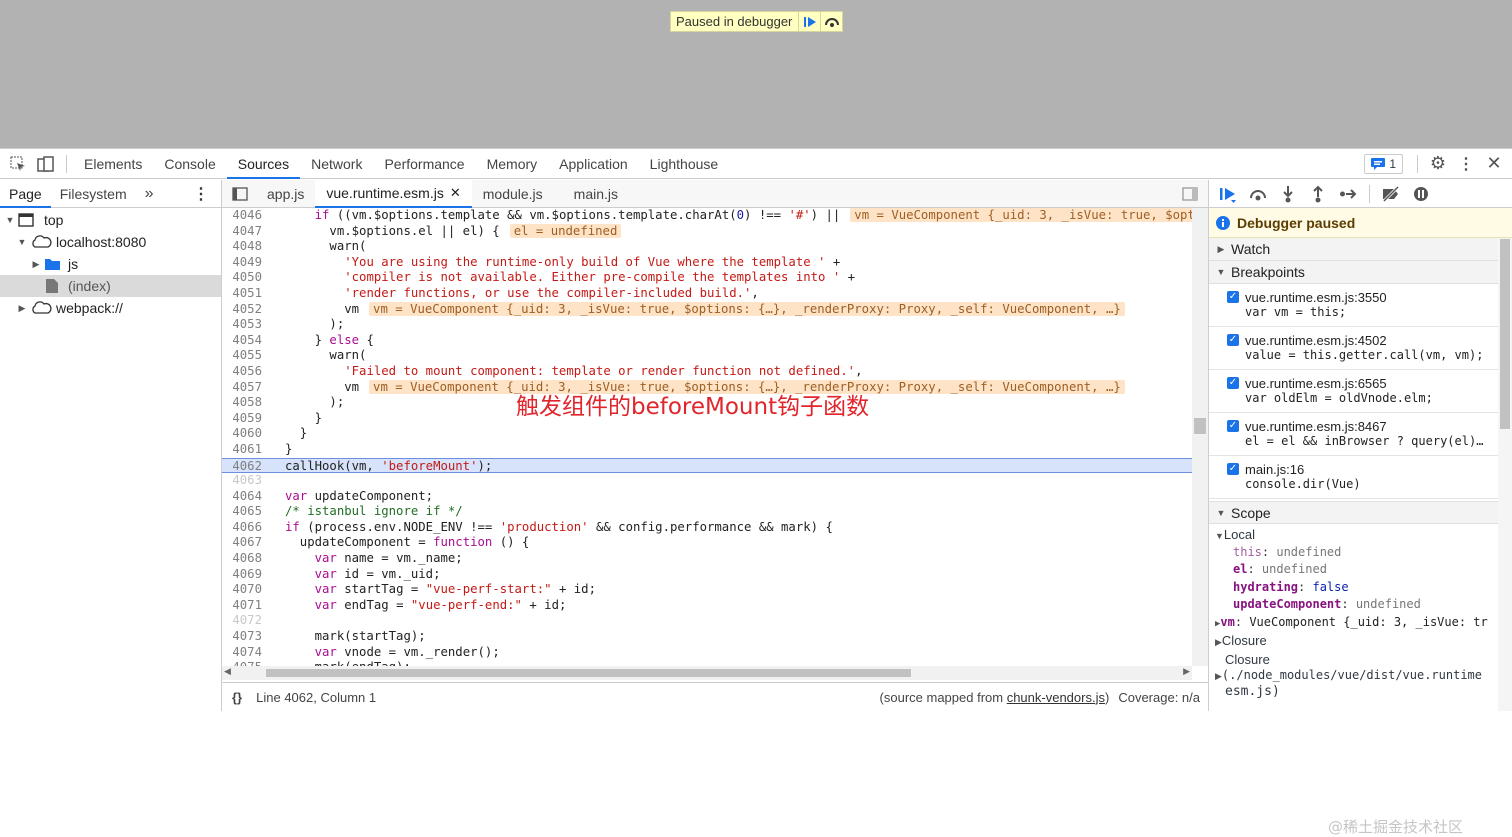 The height and width of the screenshot is (837, 1512). Describe the element at coordinates (1378, 340) in the screenshot. I see `breakpoint-location: vue.runtime.esm.js:4502` at that location.